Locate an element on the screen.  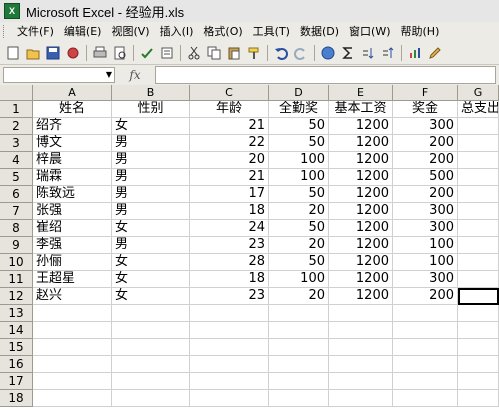
cell-c2: 21 is located at coordinates (229, 126).